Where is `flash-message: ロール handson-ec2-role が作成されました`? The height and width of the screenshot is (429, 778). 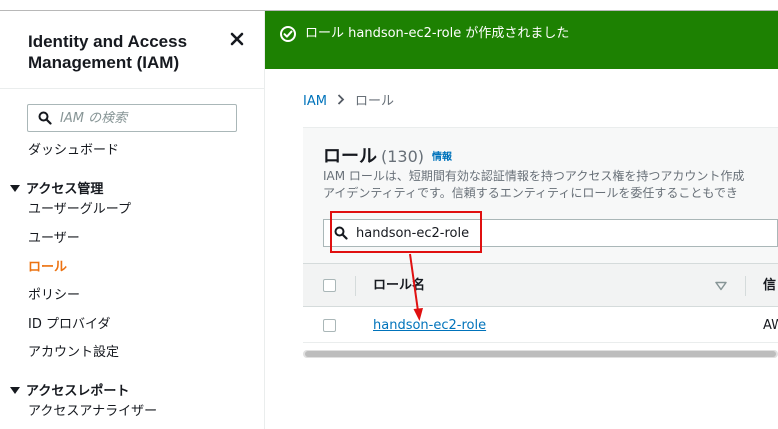
flash-message: ロール handson-ec2-role が作成されました is located at coordinates (437, 33).